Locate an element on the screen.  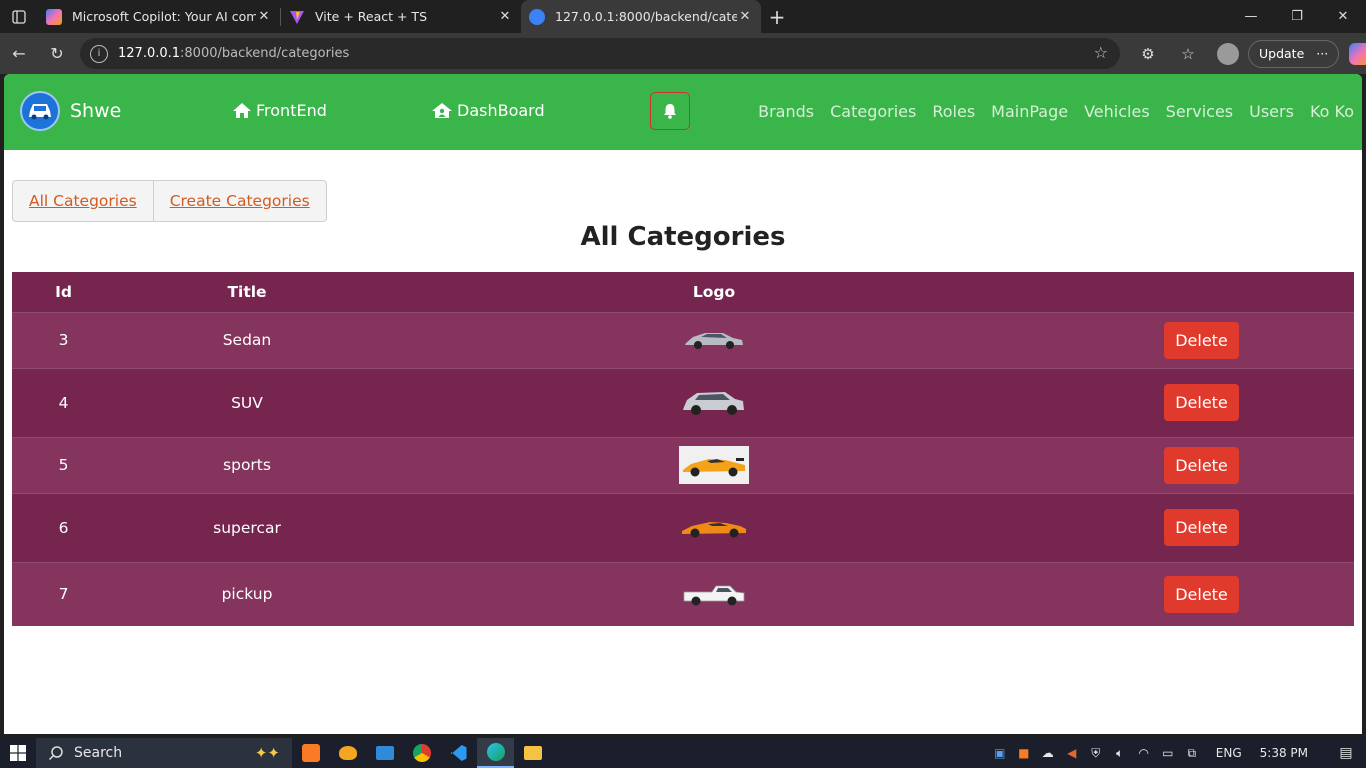
tray-arrow-icon: ◀ is located at coordinates (1072, 753).